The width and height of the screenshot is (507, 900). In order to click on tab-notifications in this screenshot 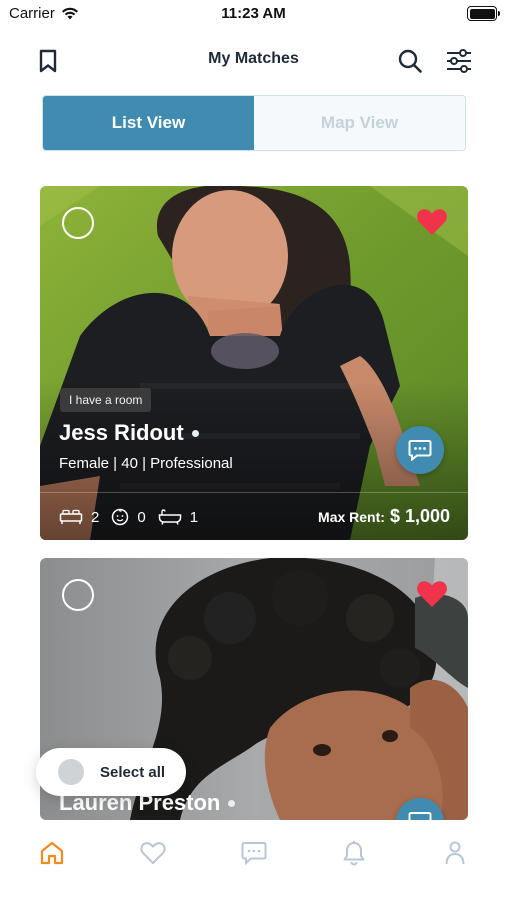, I will do `click(354, 853)`.